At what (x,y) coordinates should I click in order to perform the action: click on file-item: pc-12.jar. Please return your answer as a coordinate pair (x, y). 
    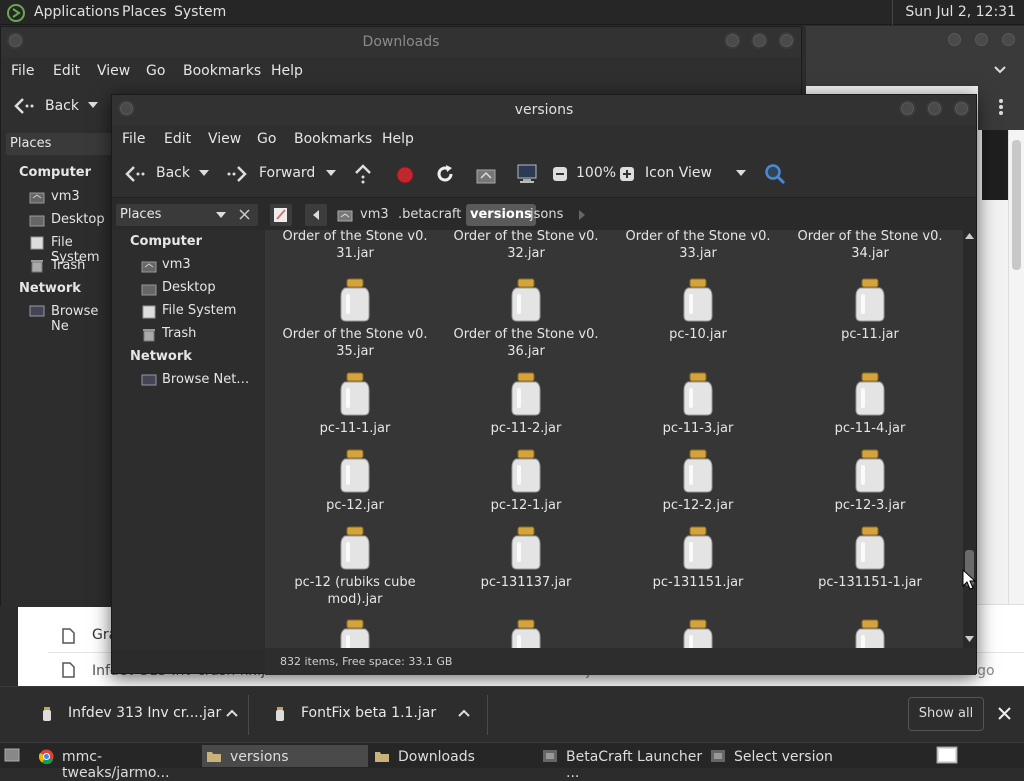
    Looking at the image, I should click on (355, 481).